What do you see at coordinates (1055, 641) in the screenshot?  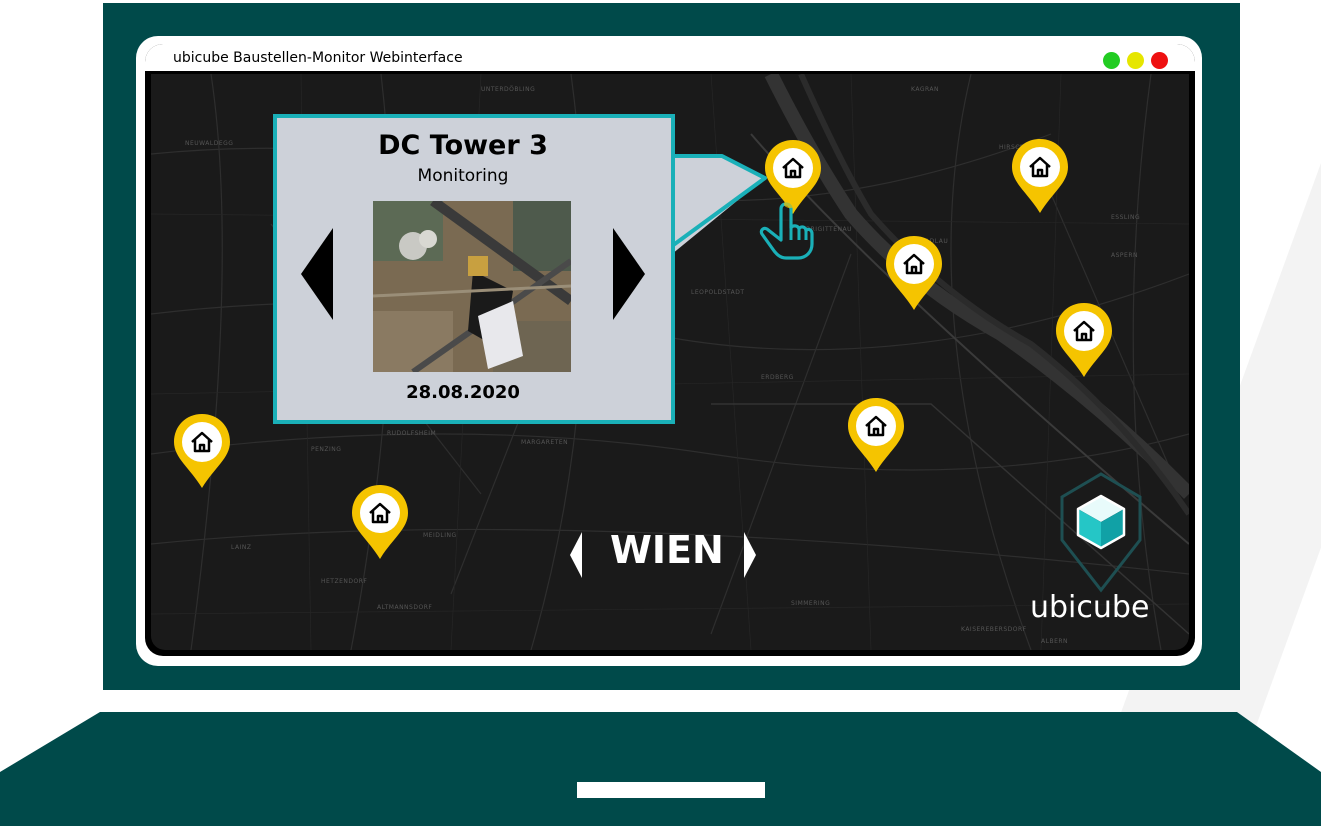 I see `street-label: ALBERN` at bounding box center [1055, 641].